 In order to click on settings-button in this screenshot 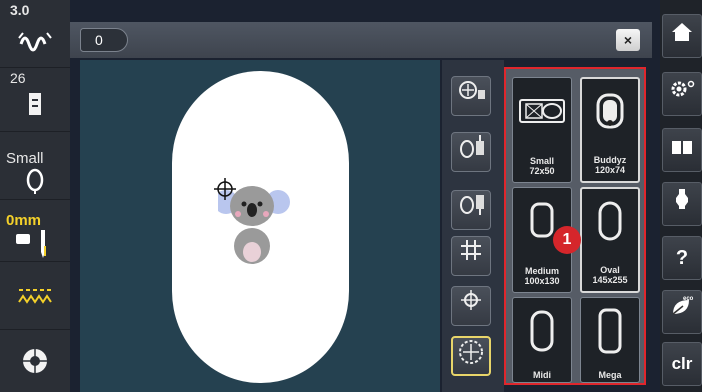, I will do `click(682, 94)`.